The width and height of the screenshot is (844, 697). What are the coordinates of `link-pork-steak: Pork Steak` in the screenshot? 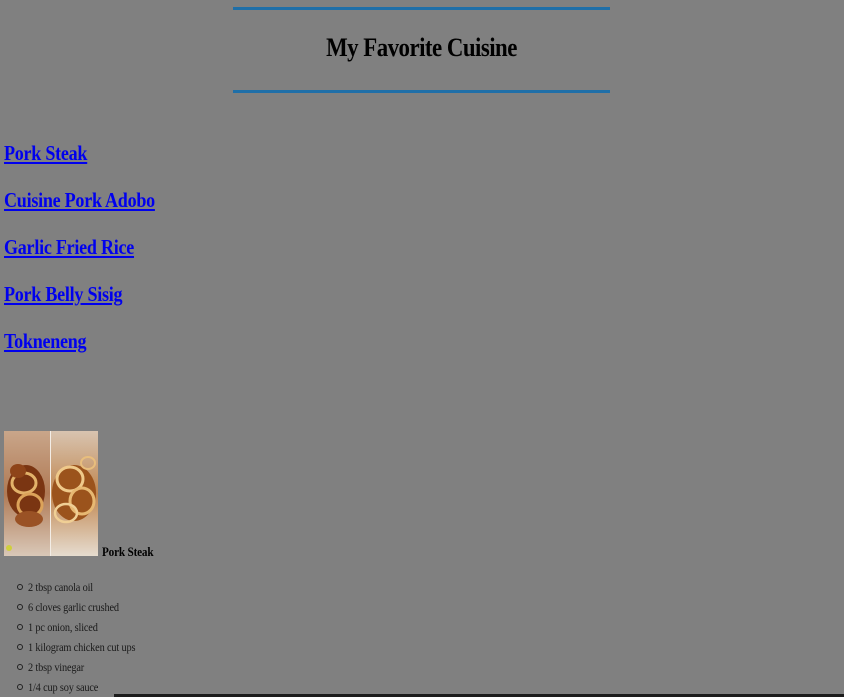 It's located at (45, 153).